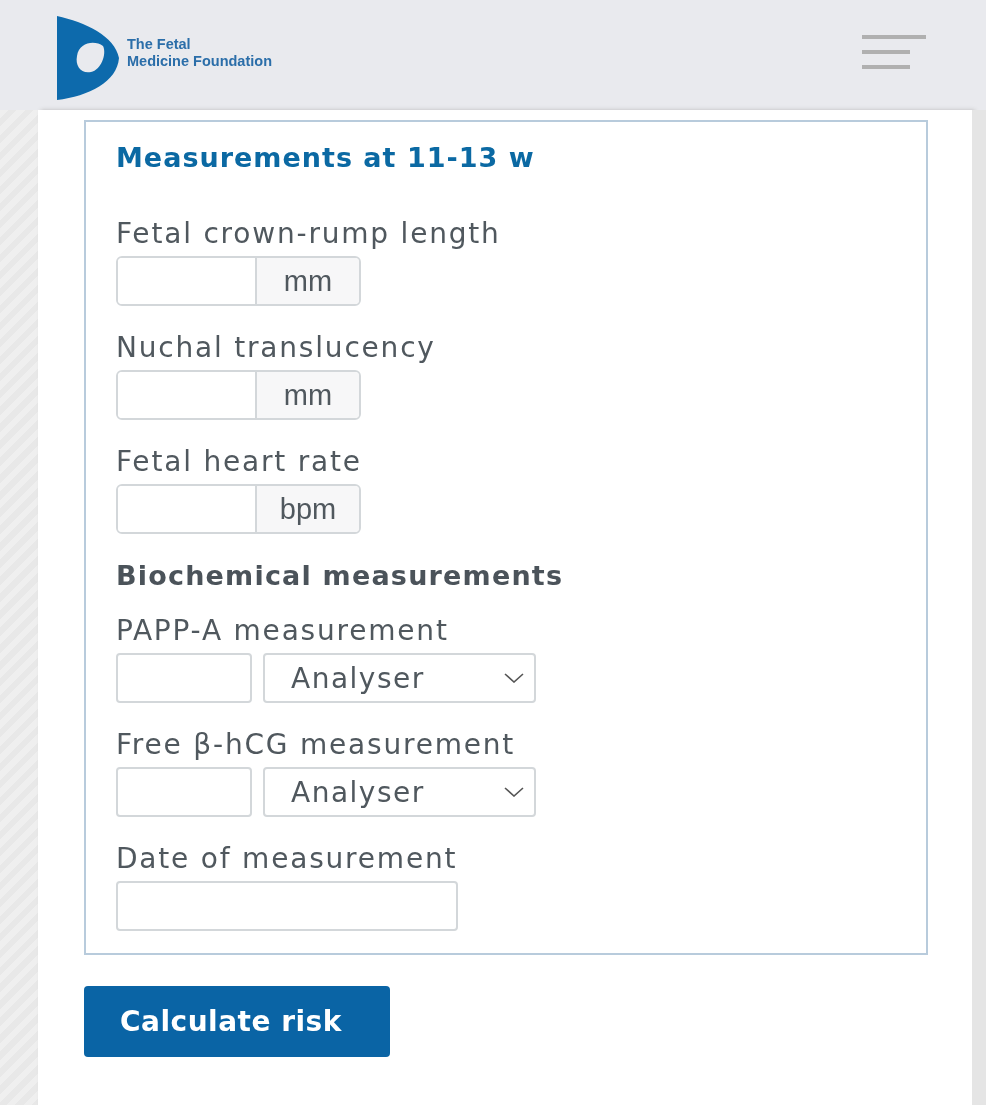 Image resolution: width=986 pixels, height=1105 pixels. I want to click on section-title: Measurements at 11-13 w, so click(326, 158).